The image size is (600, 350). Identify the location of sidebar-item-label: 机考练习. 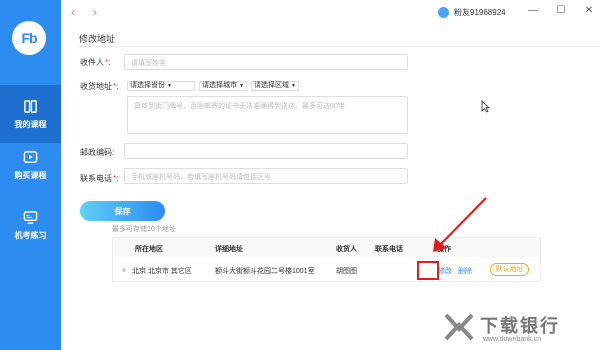
(30, 235).